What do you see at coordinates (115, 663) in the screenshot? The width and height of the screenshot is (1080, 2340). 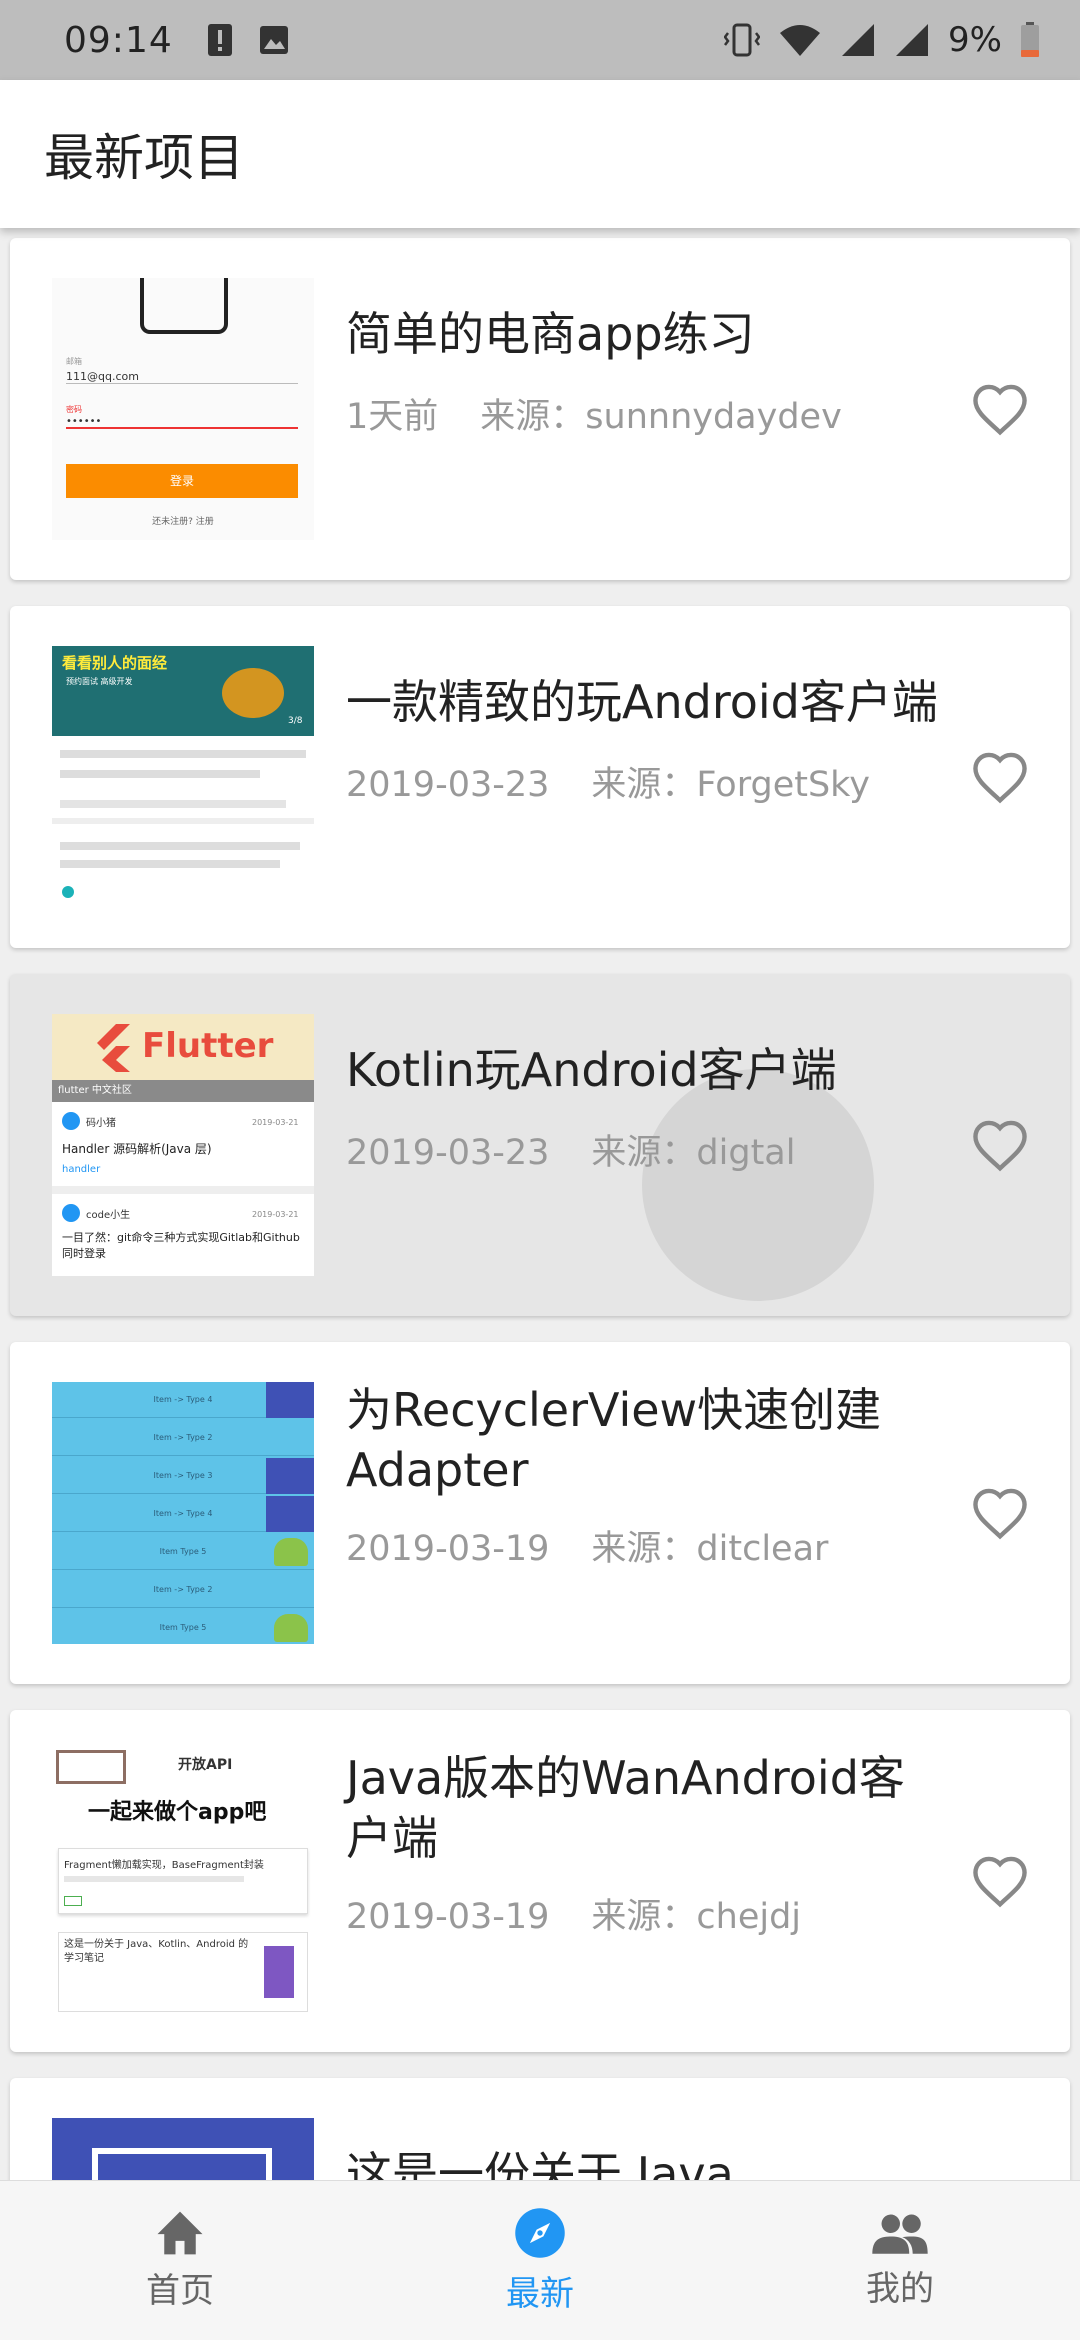 I see `thumb-banner: 看看别人的面经` at bounding box center [115, 663].